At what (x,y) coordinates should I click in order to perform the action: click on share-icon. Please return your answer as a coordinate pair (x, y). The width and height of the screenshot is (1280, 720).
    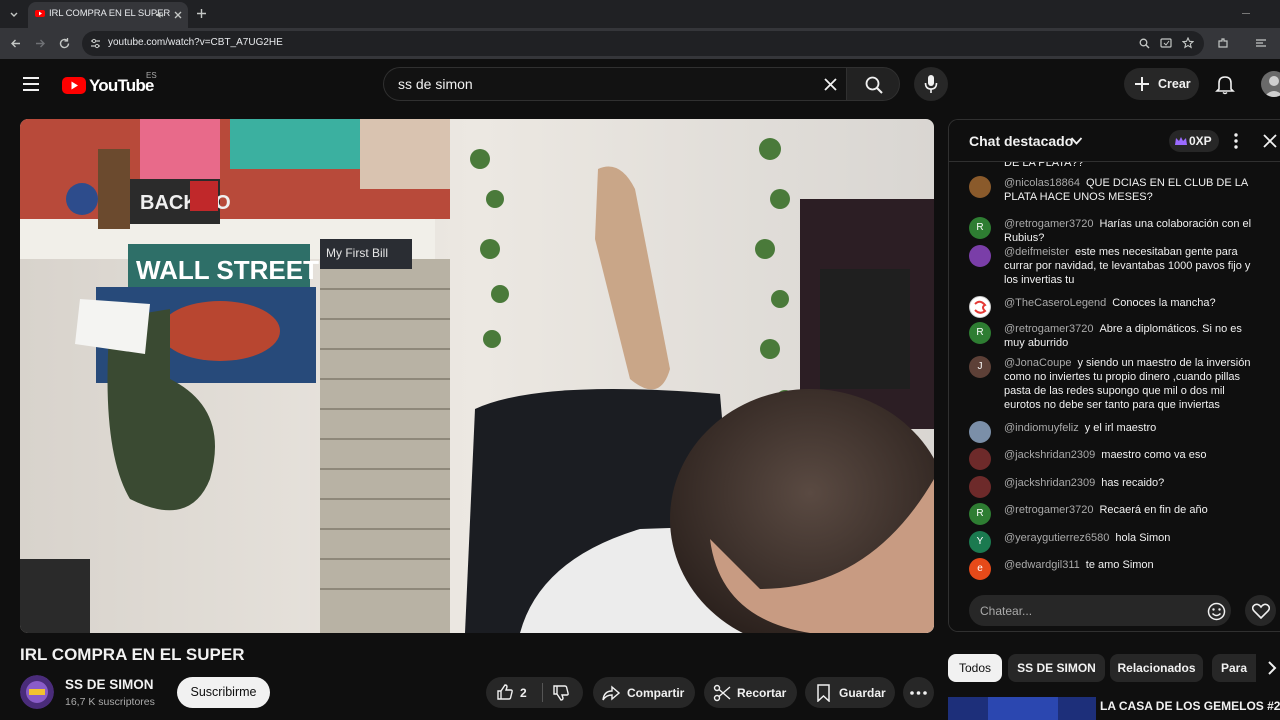
    Looking at the image, I should click on (611, 693).